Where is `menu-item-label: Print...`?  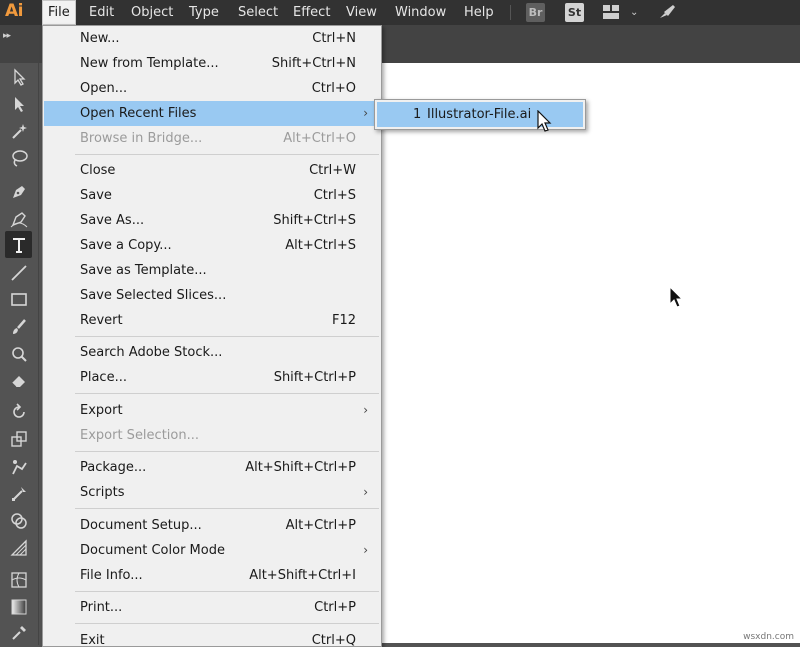
menu-item-label: Print... is located at coordinates (101, 607).